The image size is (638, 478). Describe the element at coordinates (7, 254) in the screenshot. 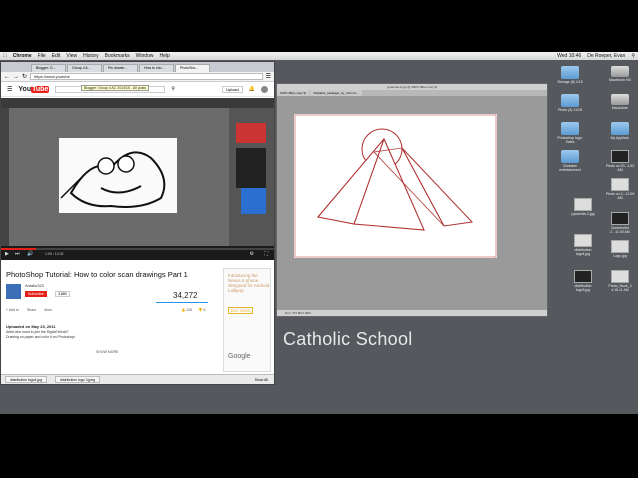

I see `play-icon: ▶` at that location.